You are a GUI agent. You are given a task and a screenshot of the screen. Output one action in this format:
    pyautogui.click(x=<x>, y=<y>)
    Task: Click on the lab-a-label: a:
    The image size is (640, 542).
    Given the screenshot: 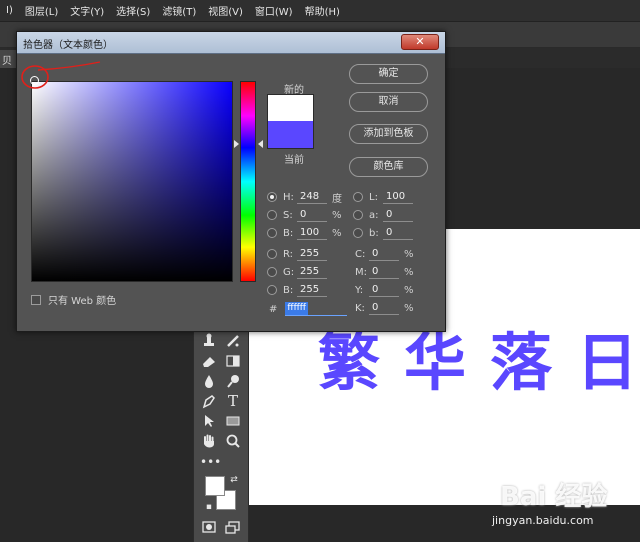 What is the action you would take?
    pyautogui.click(x=374, y=215)
    